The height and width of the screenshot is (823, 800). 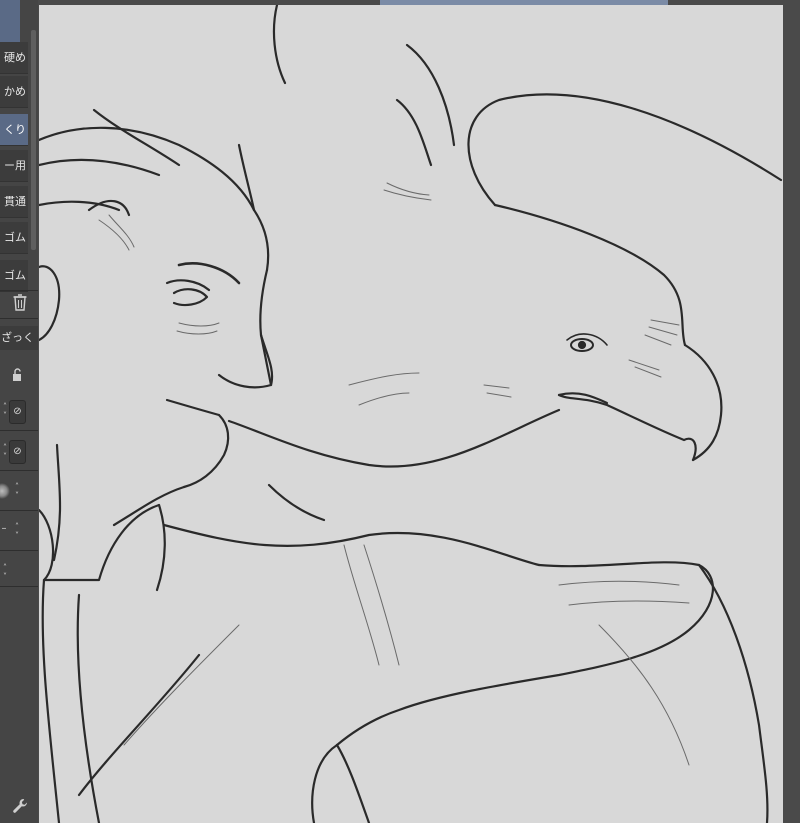 What do you see at coordinates (14, 130) in the screenshot?
I see `subtool-item-active: くり` at bounding box center [14, 130].